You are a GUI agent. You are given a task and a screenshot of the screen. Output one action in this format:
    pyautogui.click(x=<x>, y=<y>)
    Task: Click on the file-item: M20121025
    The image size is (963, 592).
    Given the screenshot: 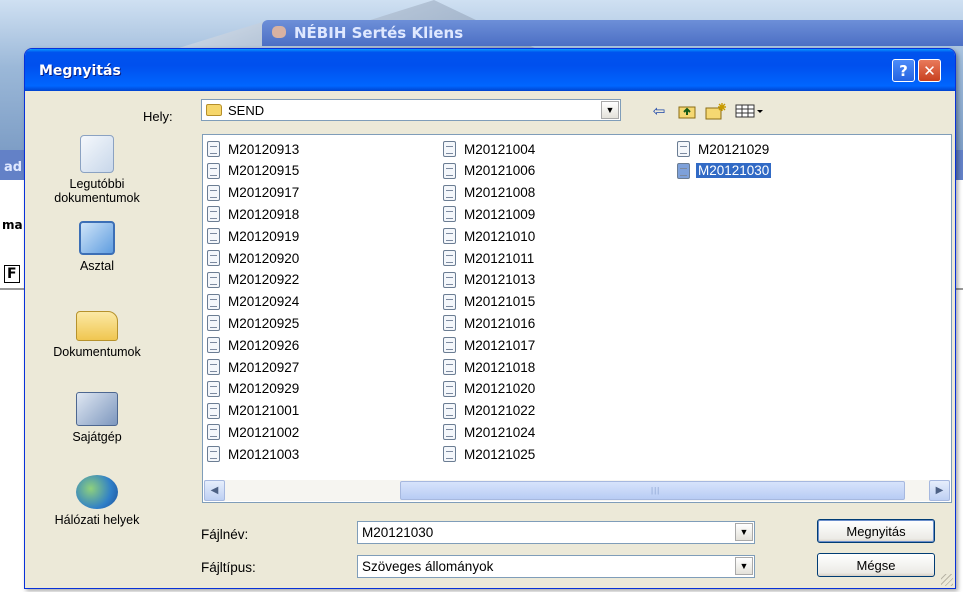 What is the action you would take?
    pyautogui.click(x=490, y=454)
    